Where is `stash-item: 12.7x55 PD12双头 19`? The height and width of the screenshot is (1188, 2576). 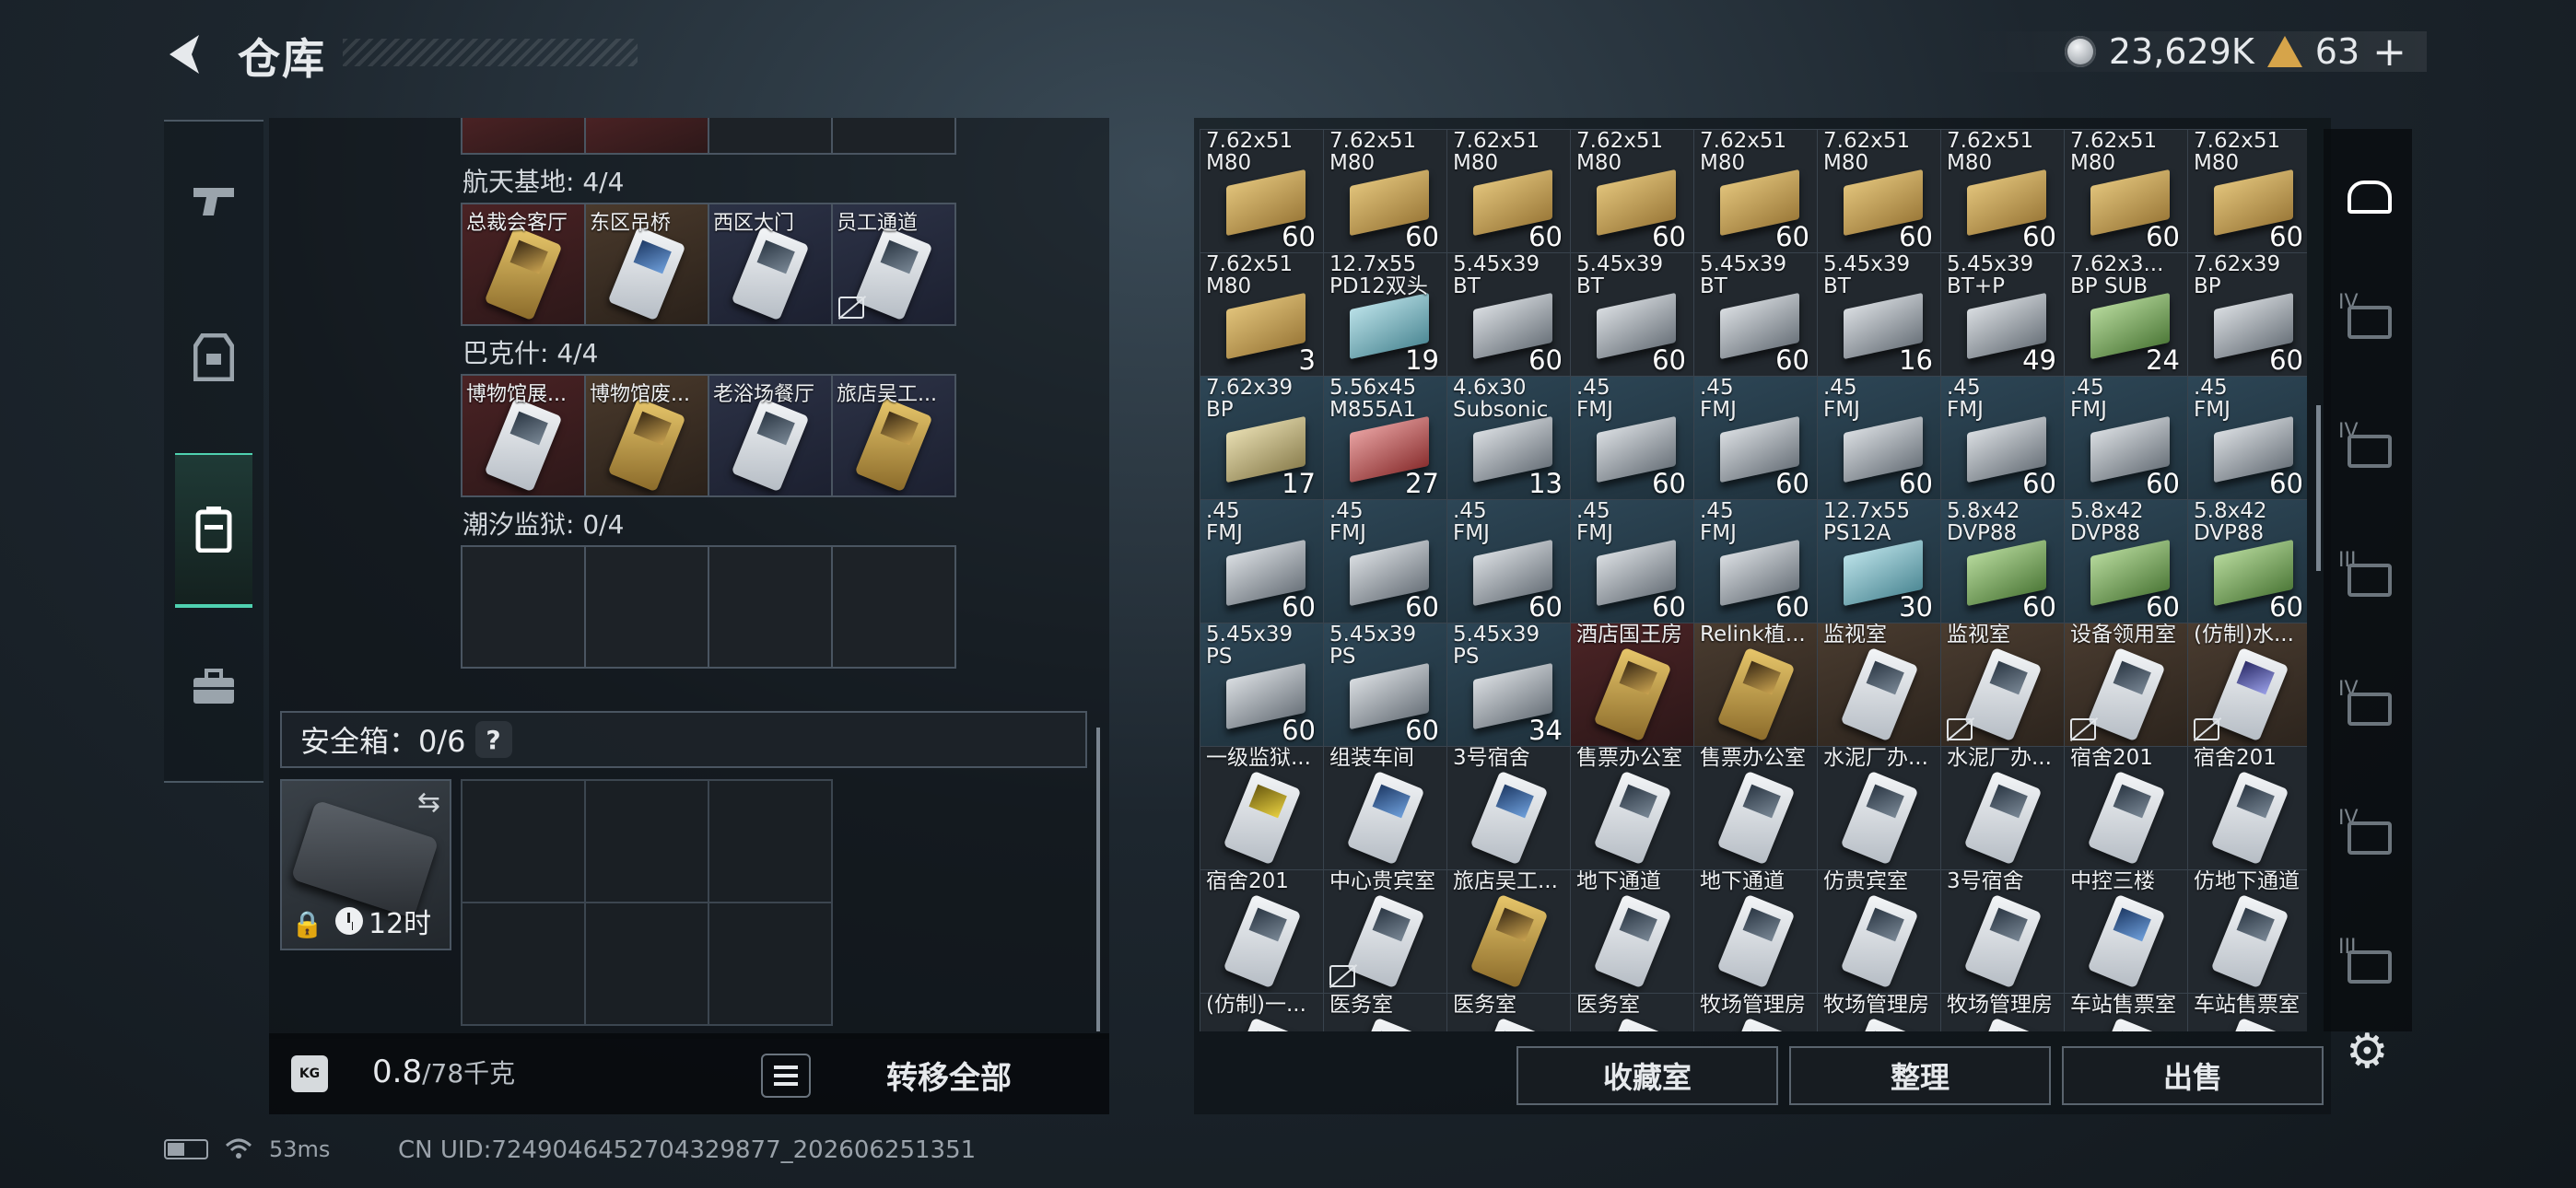
stash-item: 12.7x55 PD12双头 19 is located at coordinates (1385, 314).